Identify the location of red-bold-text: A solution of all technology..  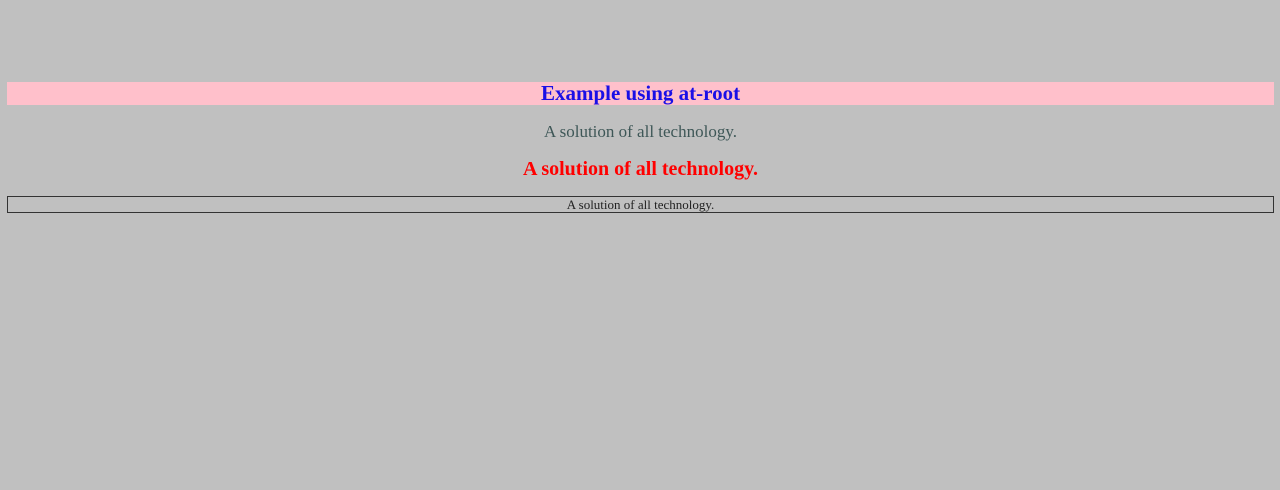
(640, 169).